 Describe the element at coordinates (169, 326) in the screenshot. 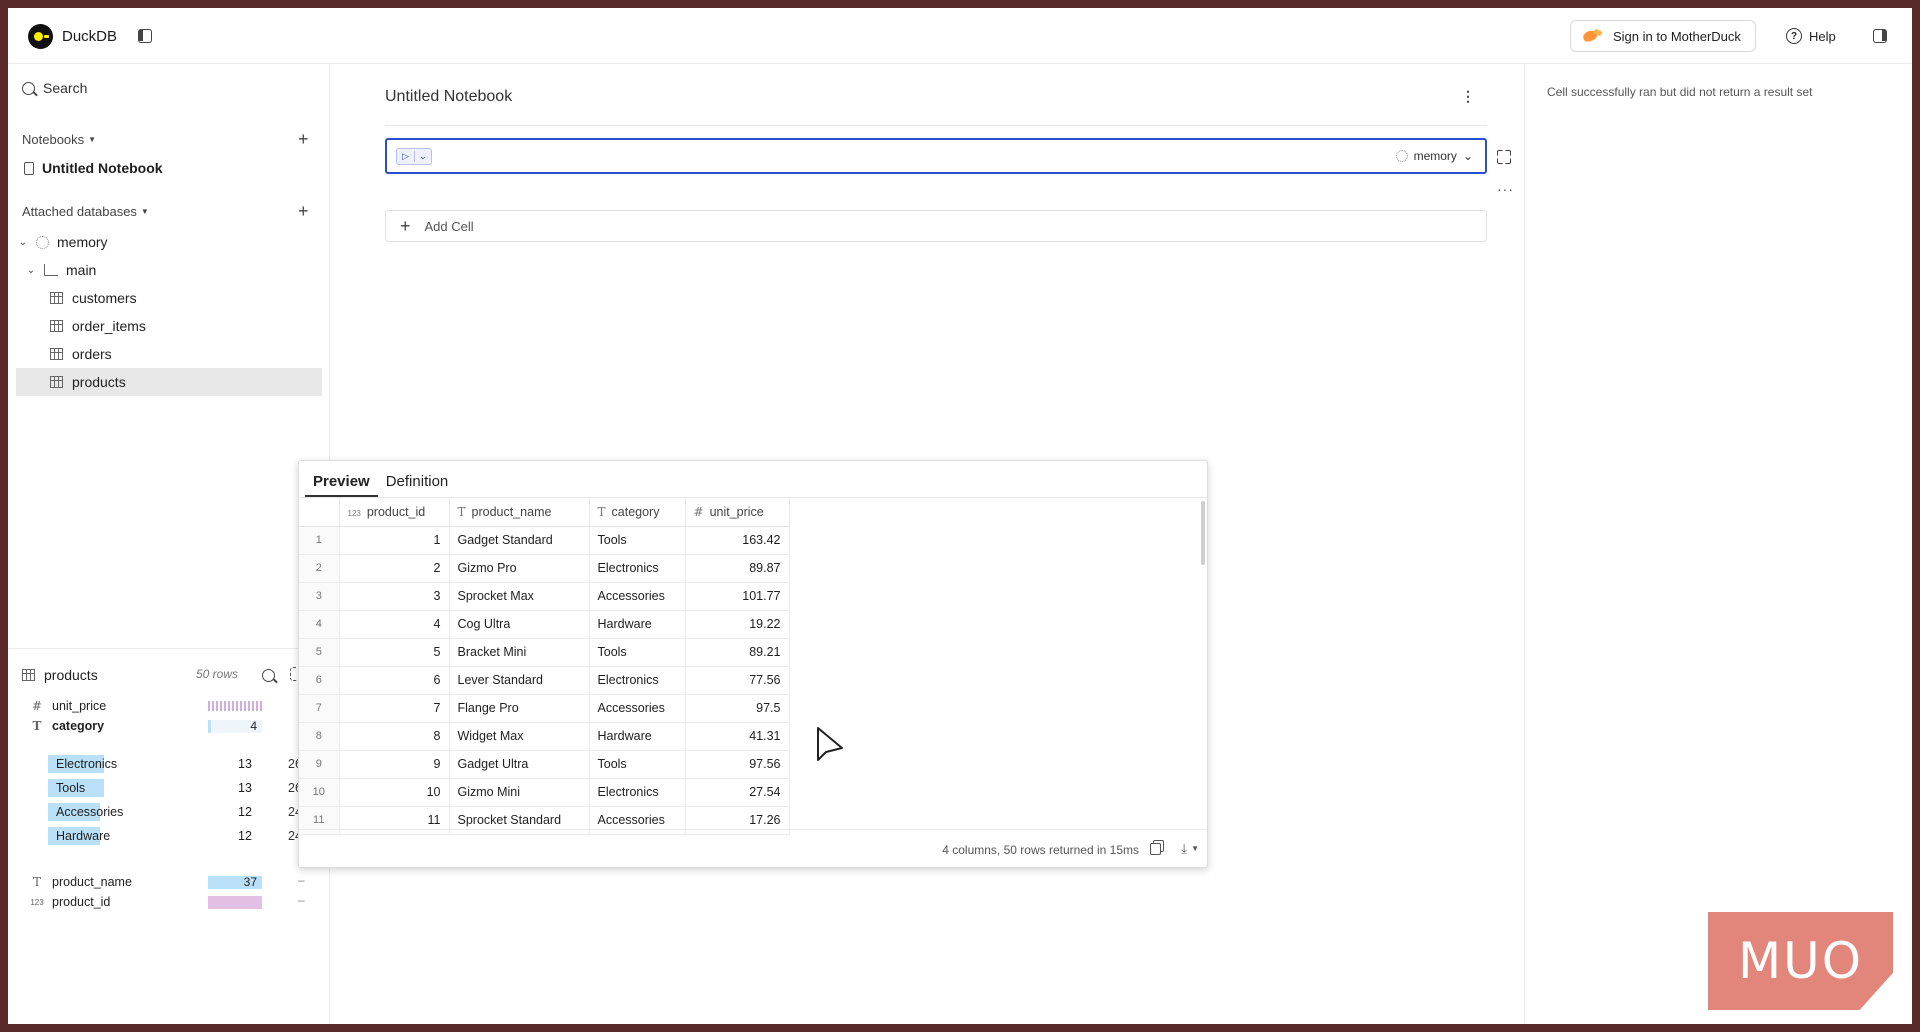

I see `tree-item-order-items: order_items` at that location.